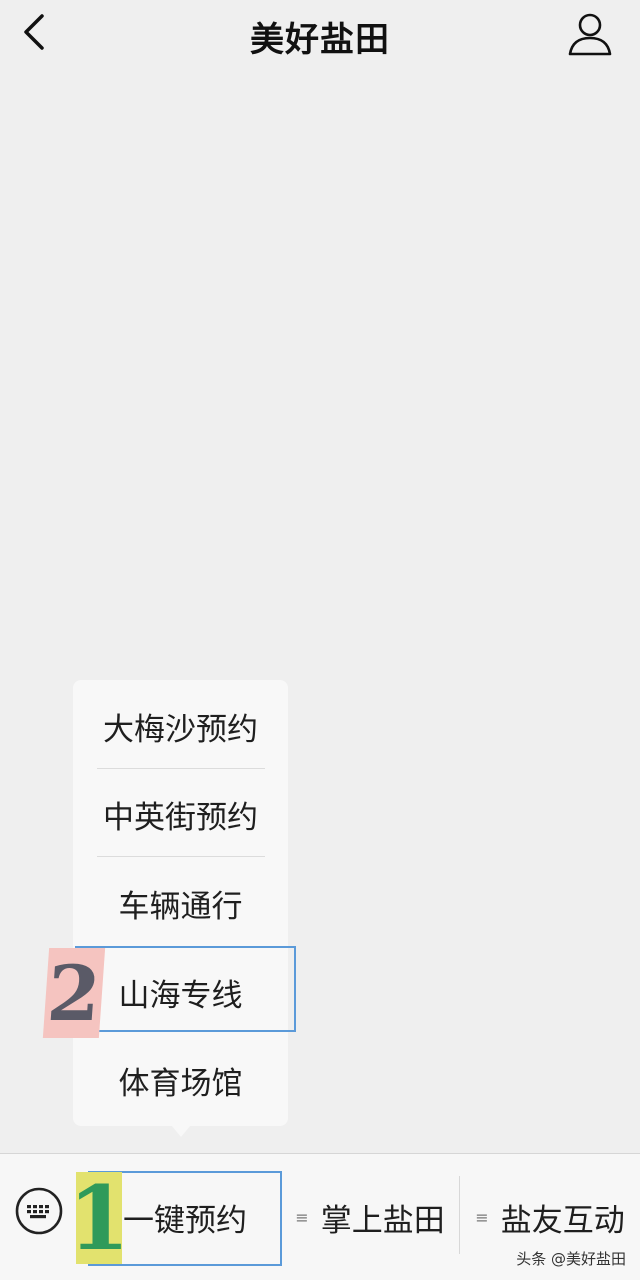 Image resolution: width=640 pixels, height=1280 pixels. I want to click on submenu-popup: 大梅沙预约 中英街预约 车辆通行 山海专线 体育场馆, so click(180, 903).